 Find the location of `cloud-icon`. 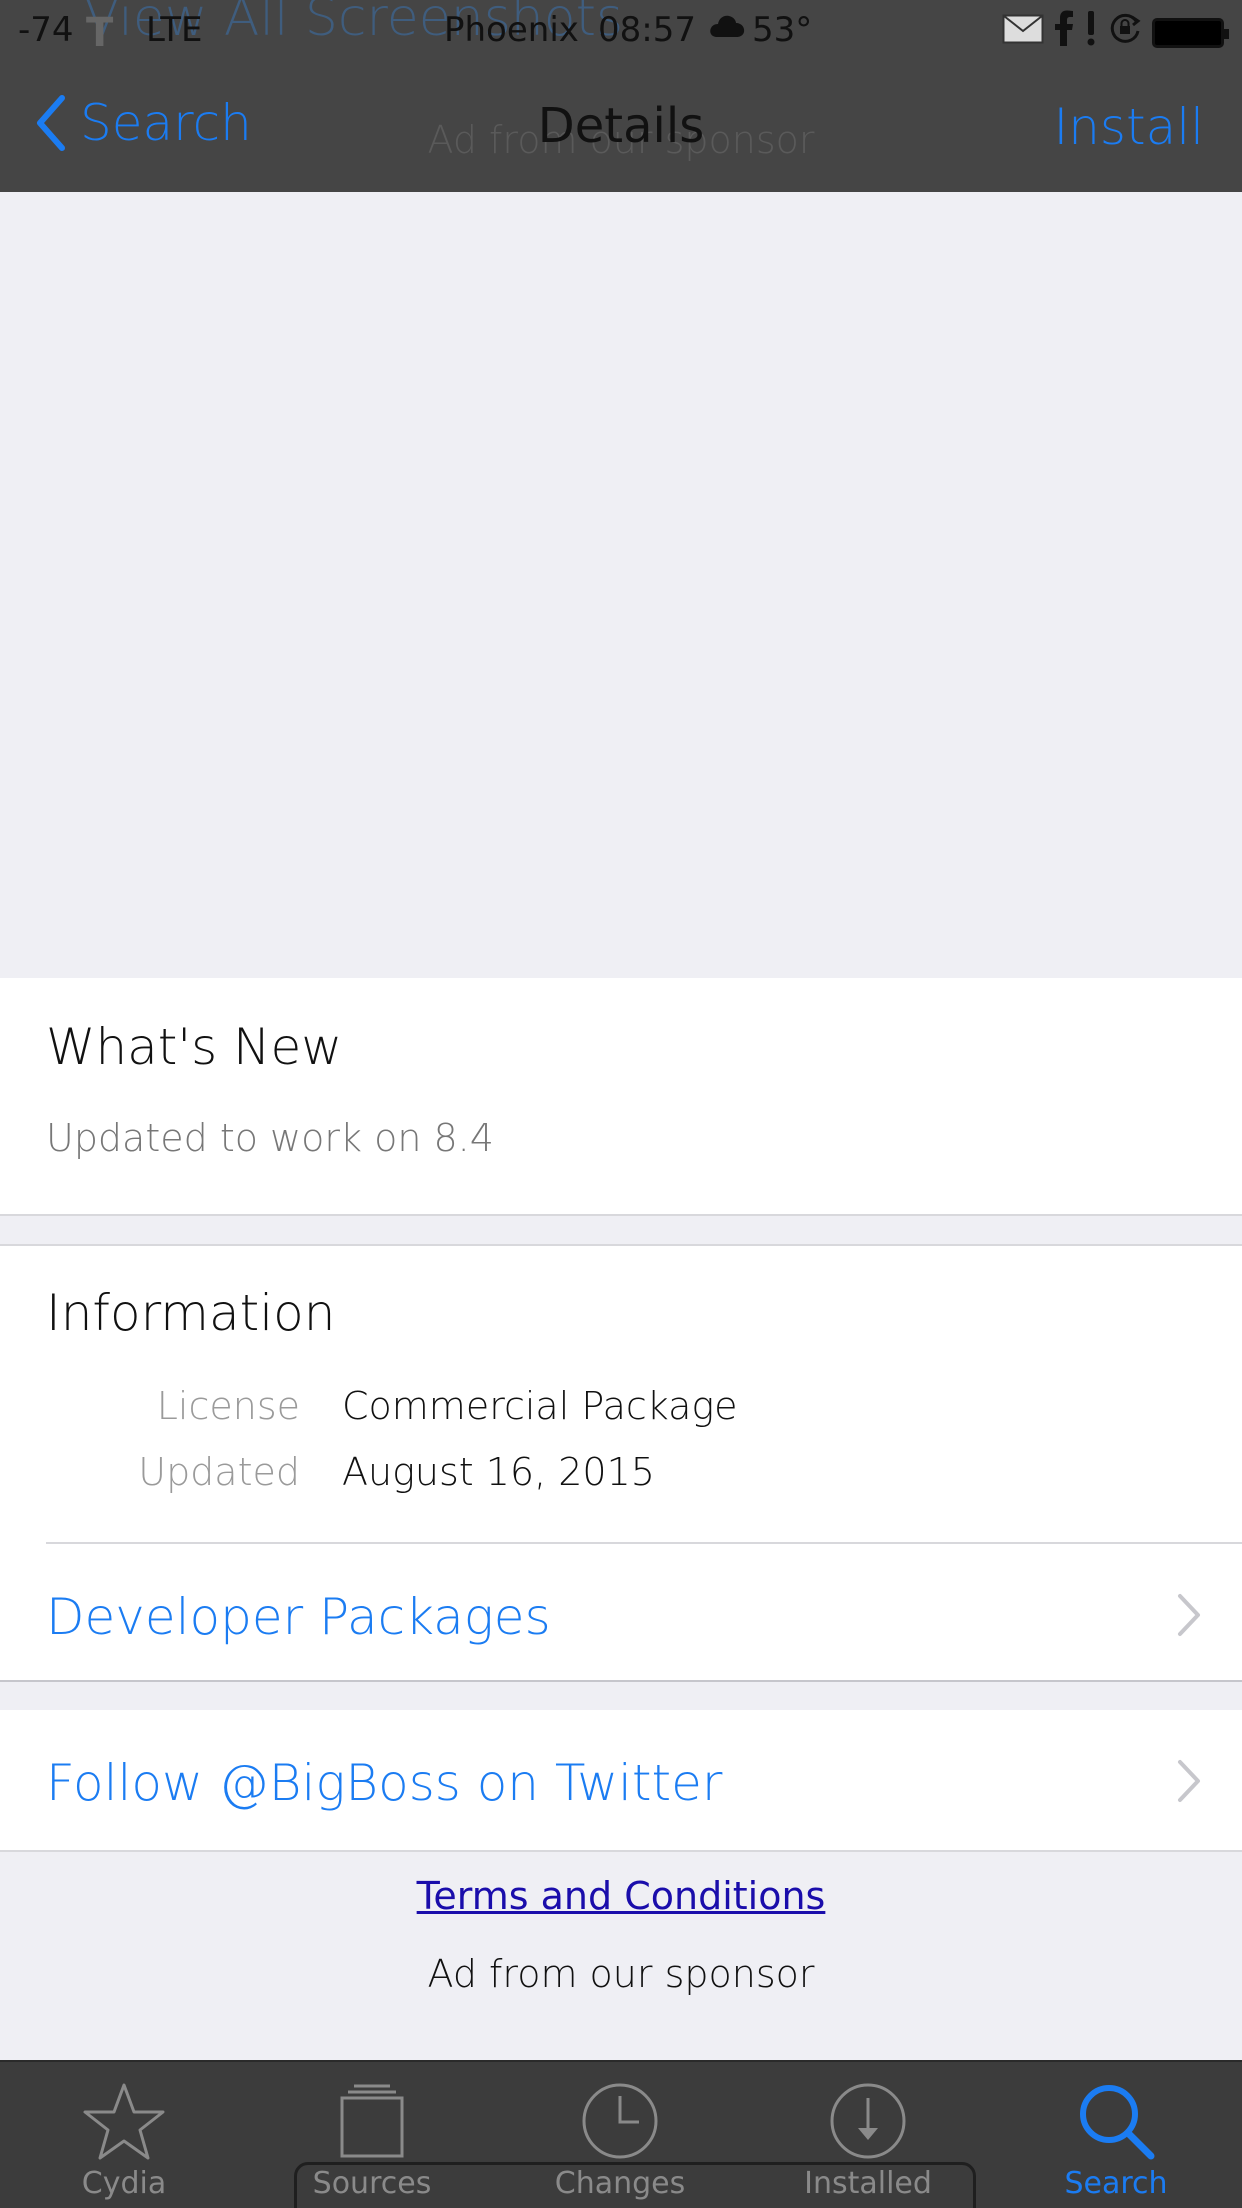

cloud-icon is located at coordinates (727, 30).